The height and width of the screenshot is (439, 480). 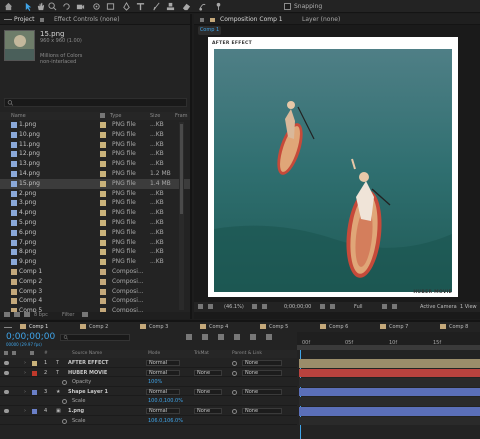 What do you see at coordinates (95, 194) in the screenshot?
I see `project-item-row: 2.png PNG file ...KB` at bounding box center [95, 194].